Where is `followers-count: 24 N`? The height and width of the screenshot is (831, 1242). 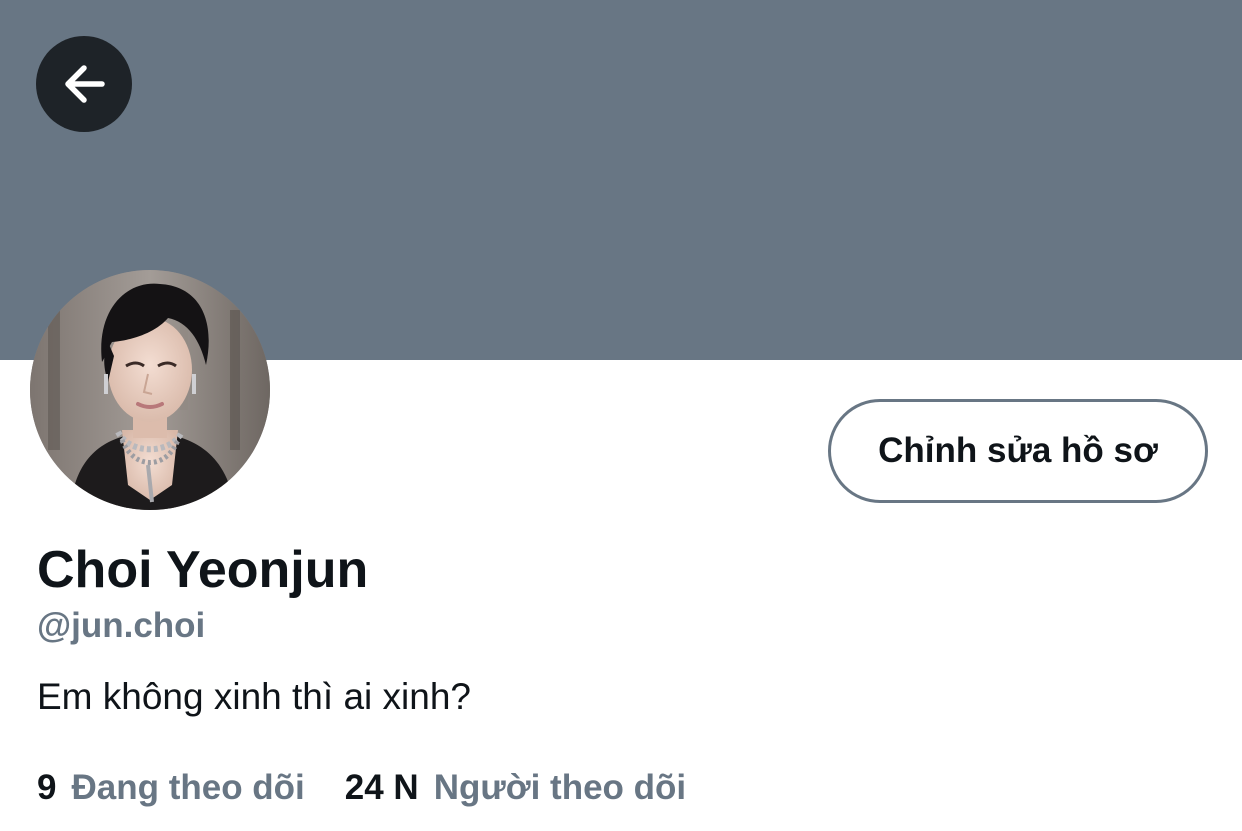 followers-count: 24 N is located at coordinates (381, 787).